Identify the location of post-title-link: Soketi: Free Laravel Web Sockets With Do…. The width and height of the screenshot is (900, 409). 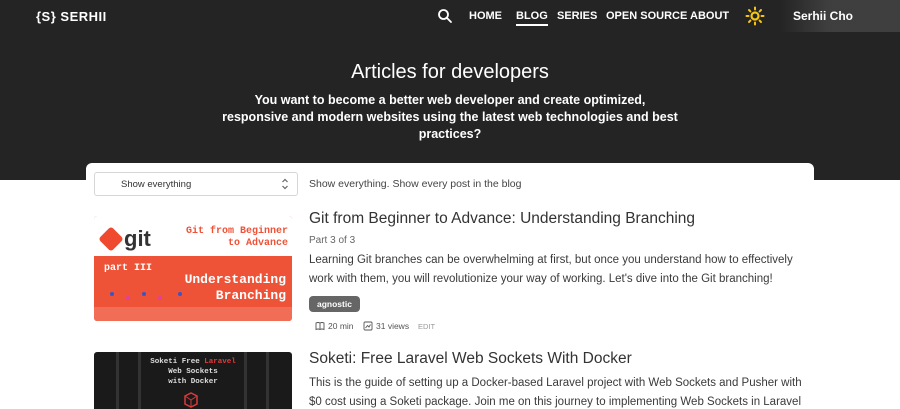
(470, 359).